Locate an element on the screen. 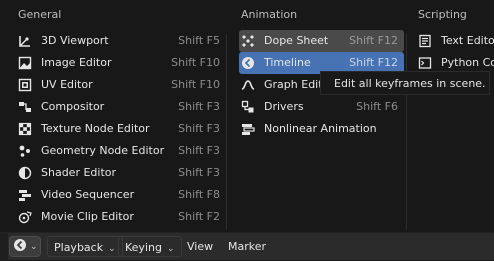 This screenshot has height=261, width=494. drivers-icon is located at coordinates (248, 107).